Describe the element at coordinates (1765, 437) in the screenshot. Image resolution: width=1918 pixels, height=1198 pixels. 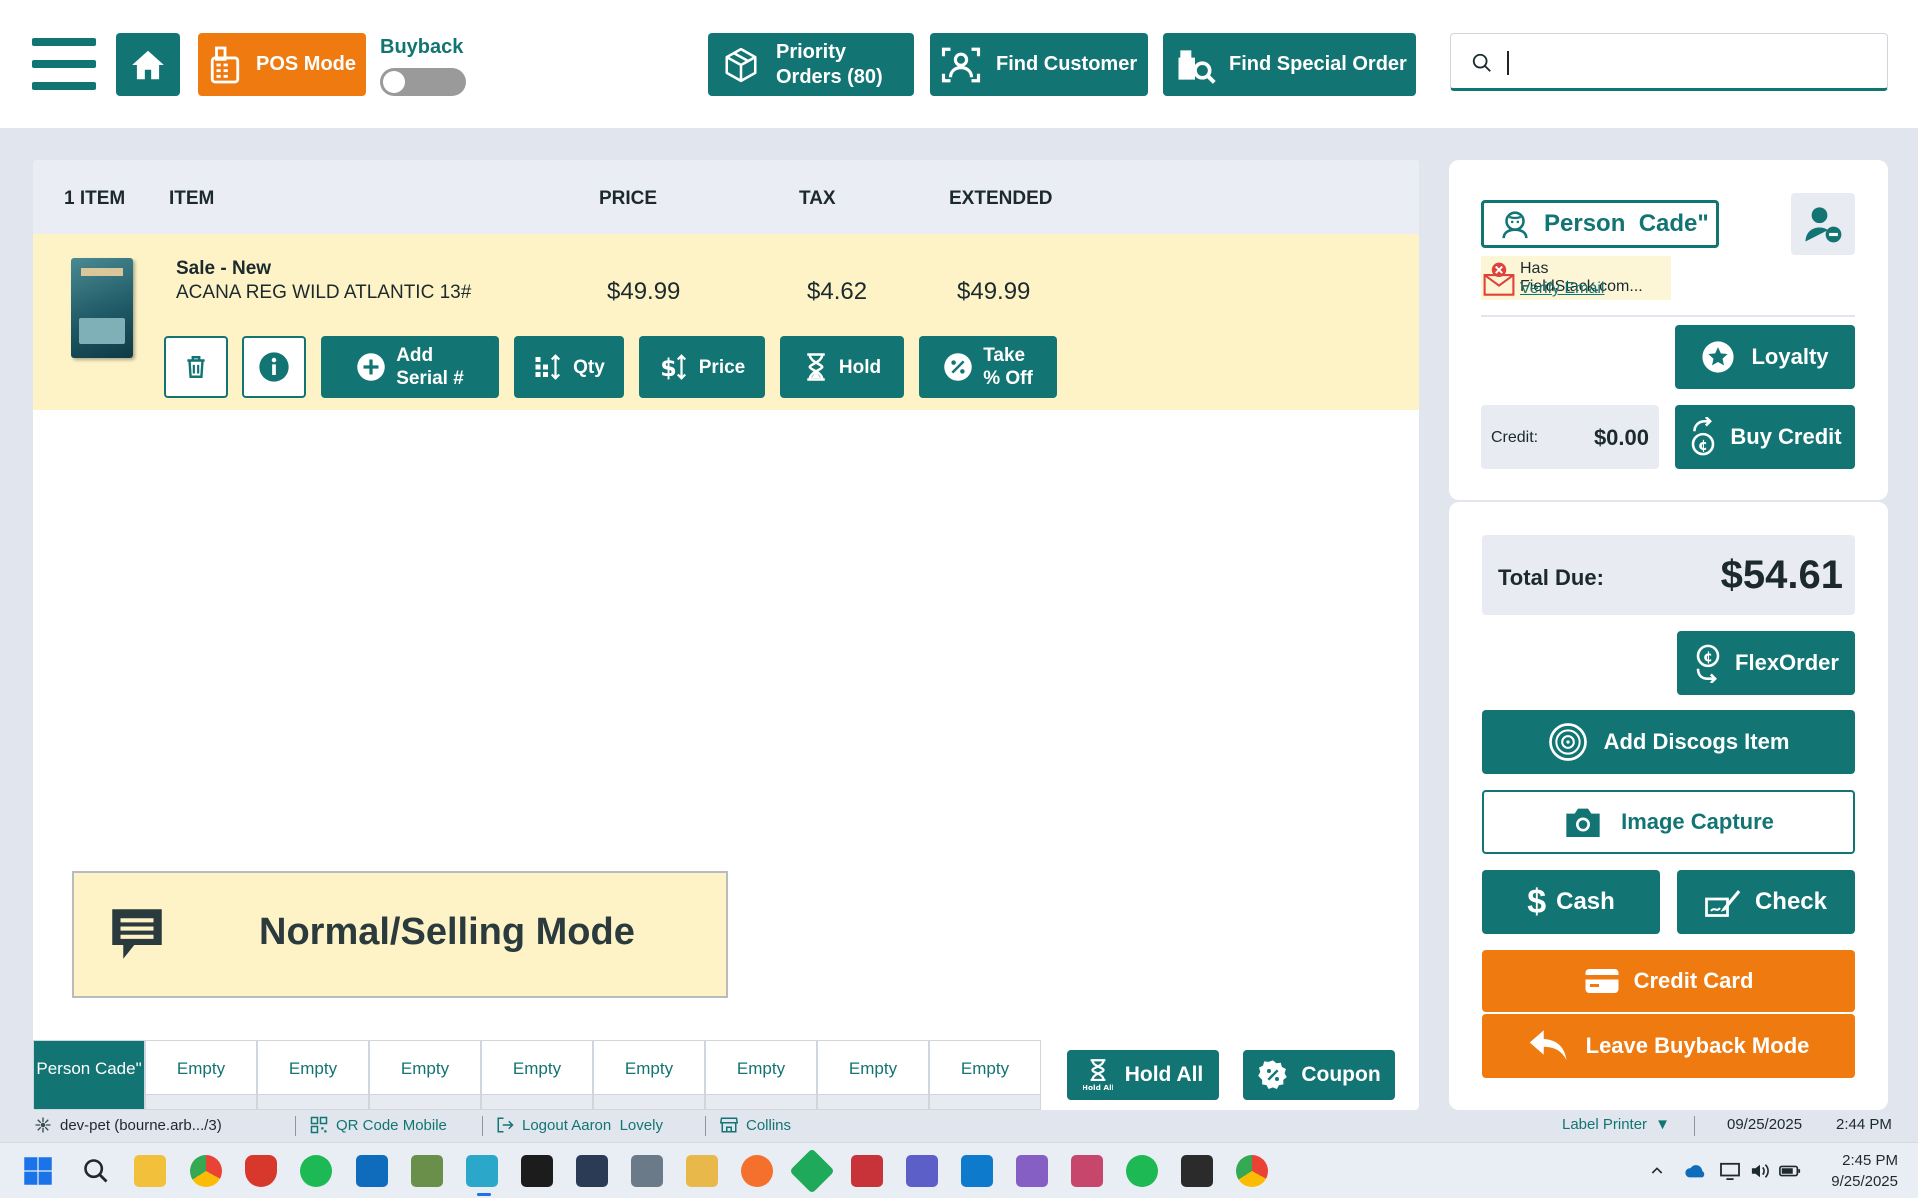
I see `buy-credit-button: ¢ Buy Credit` at that location.